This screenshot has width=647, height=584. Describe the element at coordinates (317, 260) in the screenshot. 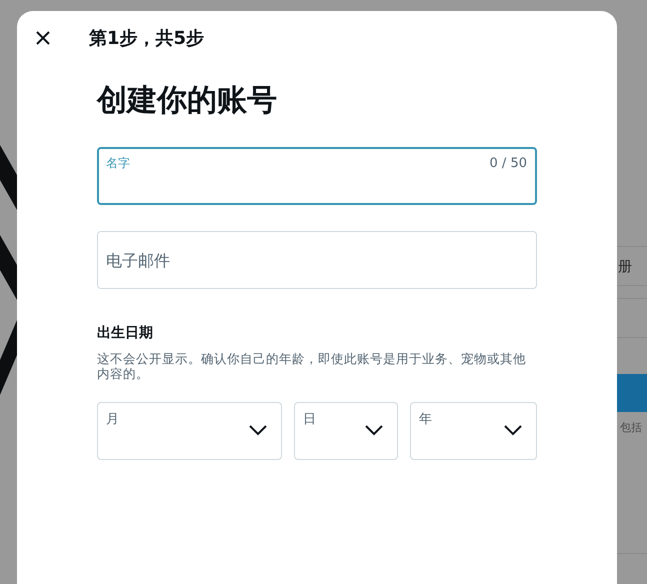

I see `email-field: 电子邮件` at that location.